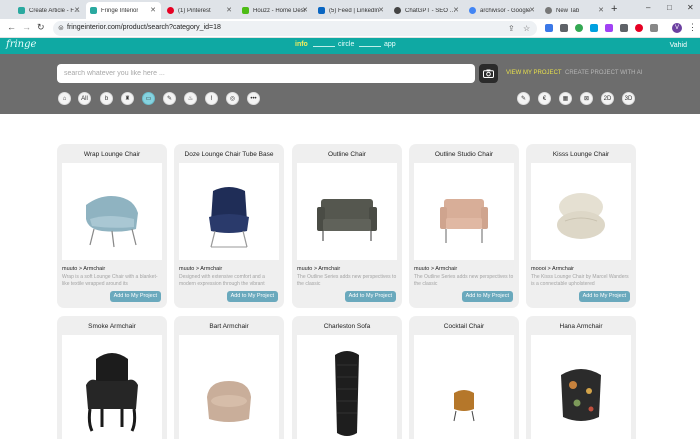 The height and width of the screenshot is (439, 700). I want to click on close-window-icon: ✕, so click(690, 7).